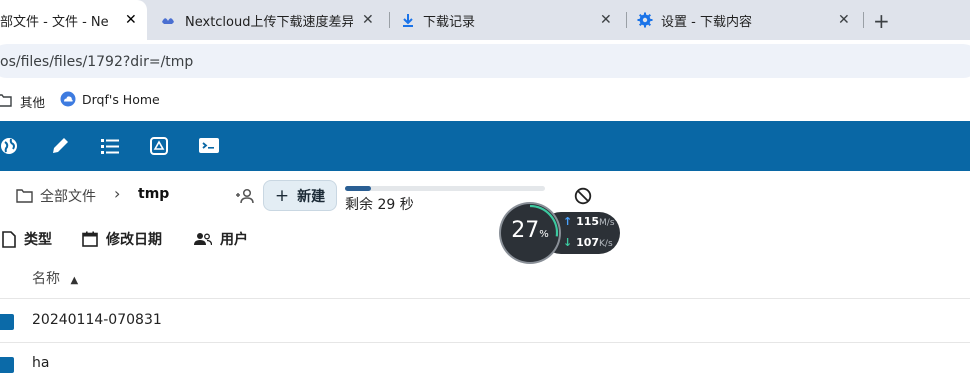 The image size is (970, 378). What do you see at coordinates (282, 195) in the screenshot?
I see `plus-icon: +` at bounding box center [282, 195].